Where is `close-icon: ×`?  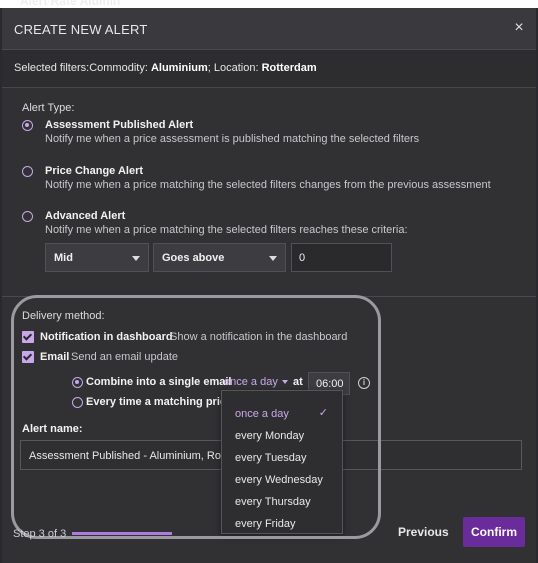 close-icon: × is located at coordinates (519, 28).